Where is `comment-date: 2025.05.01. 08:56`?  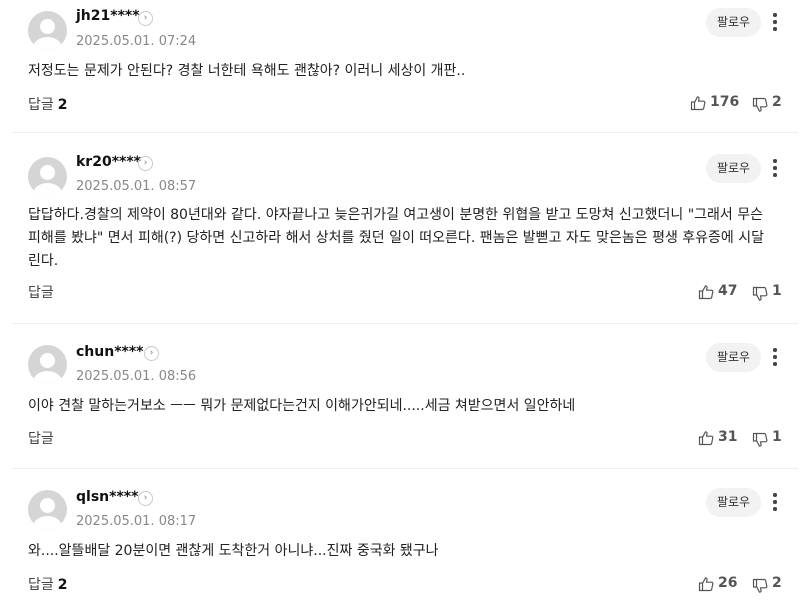
comment-date: 2025.05.01. 08:56 is located at coordinates (136, 376).